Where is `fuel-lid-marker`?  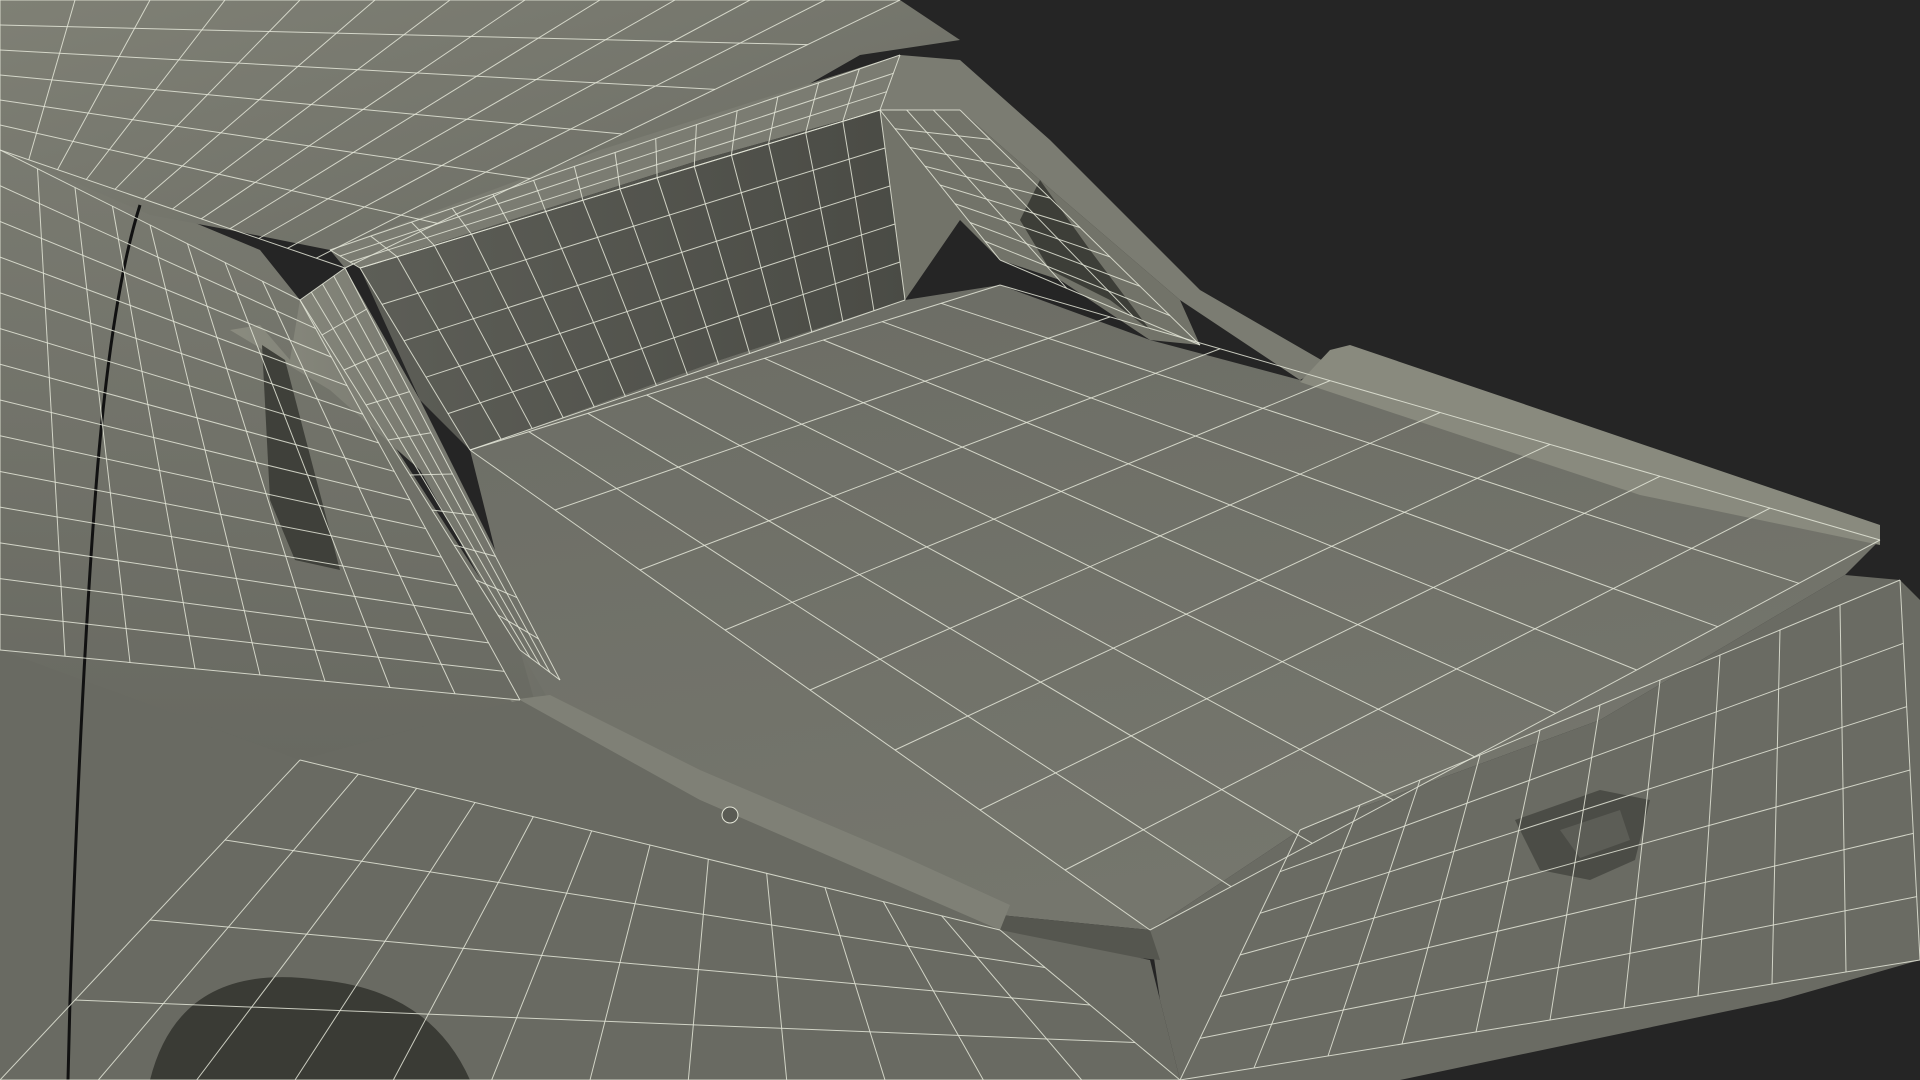
fuel-lid-marker is located at coordinates (730, 815).